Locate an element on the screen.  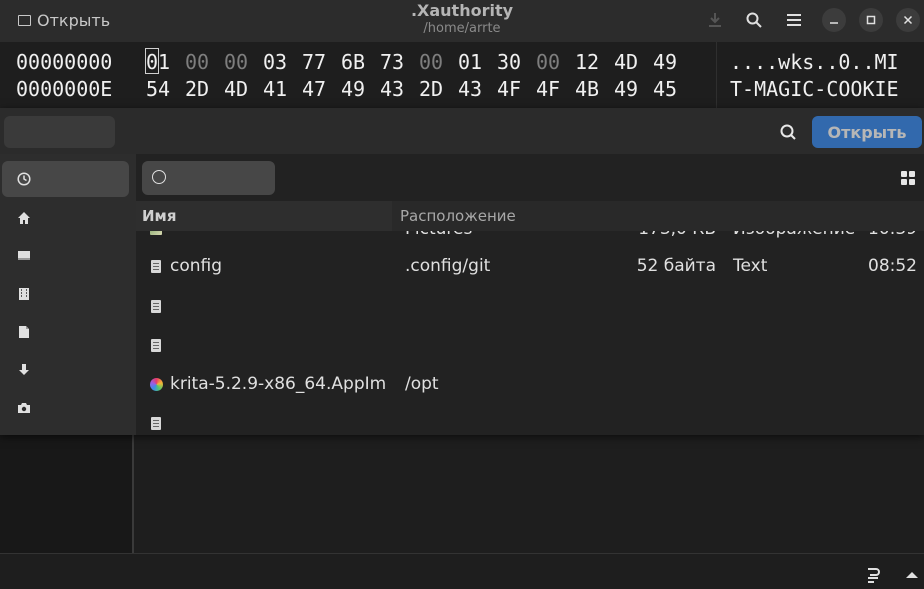
file-location: /opt is located at coordinates (422, 384).